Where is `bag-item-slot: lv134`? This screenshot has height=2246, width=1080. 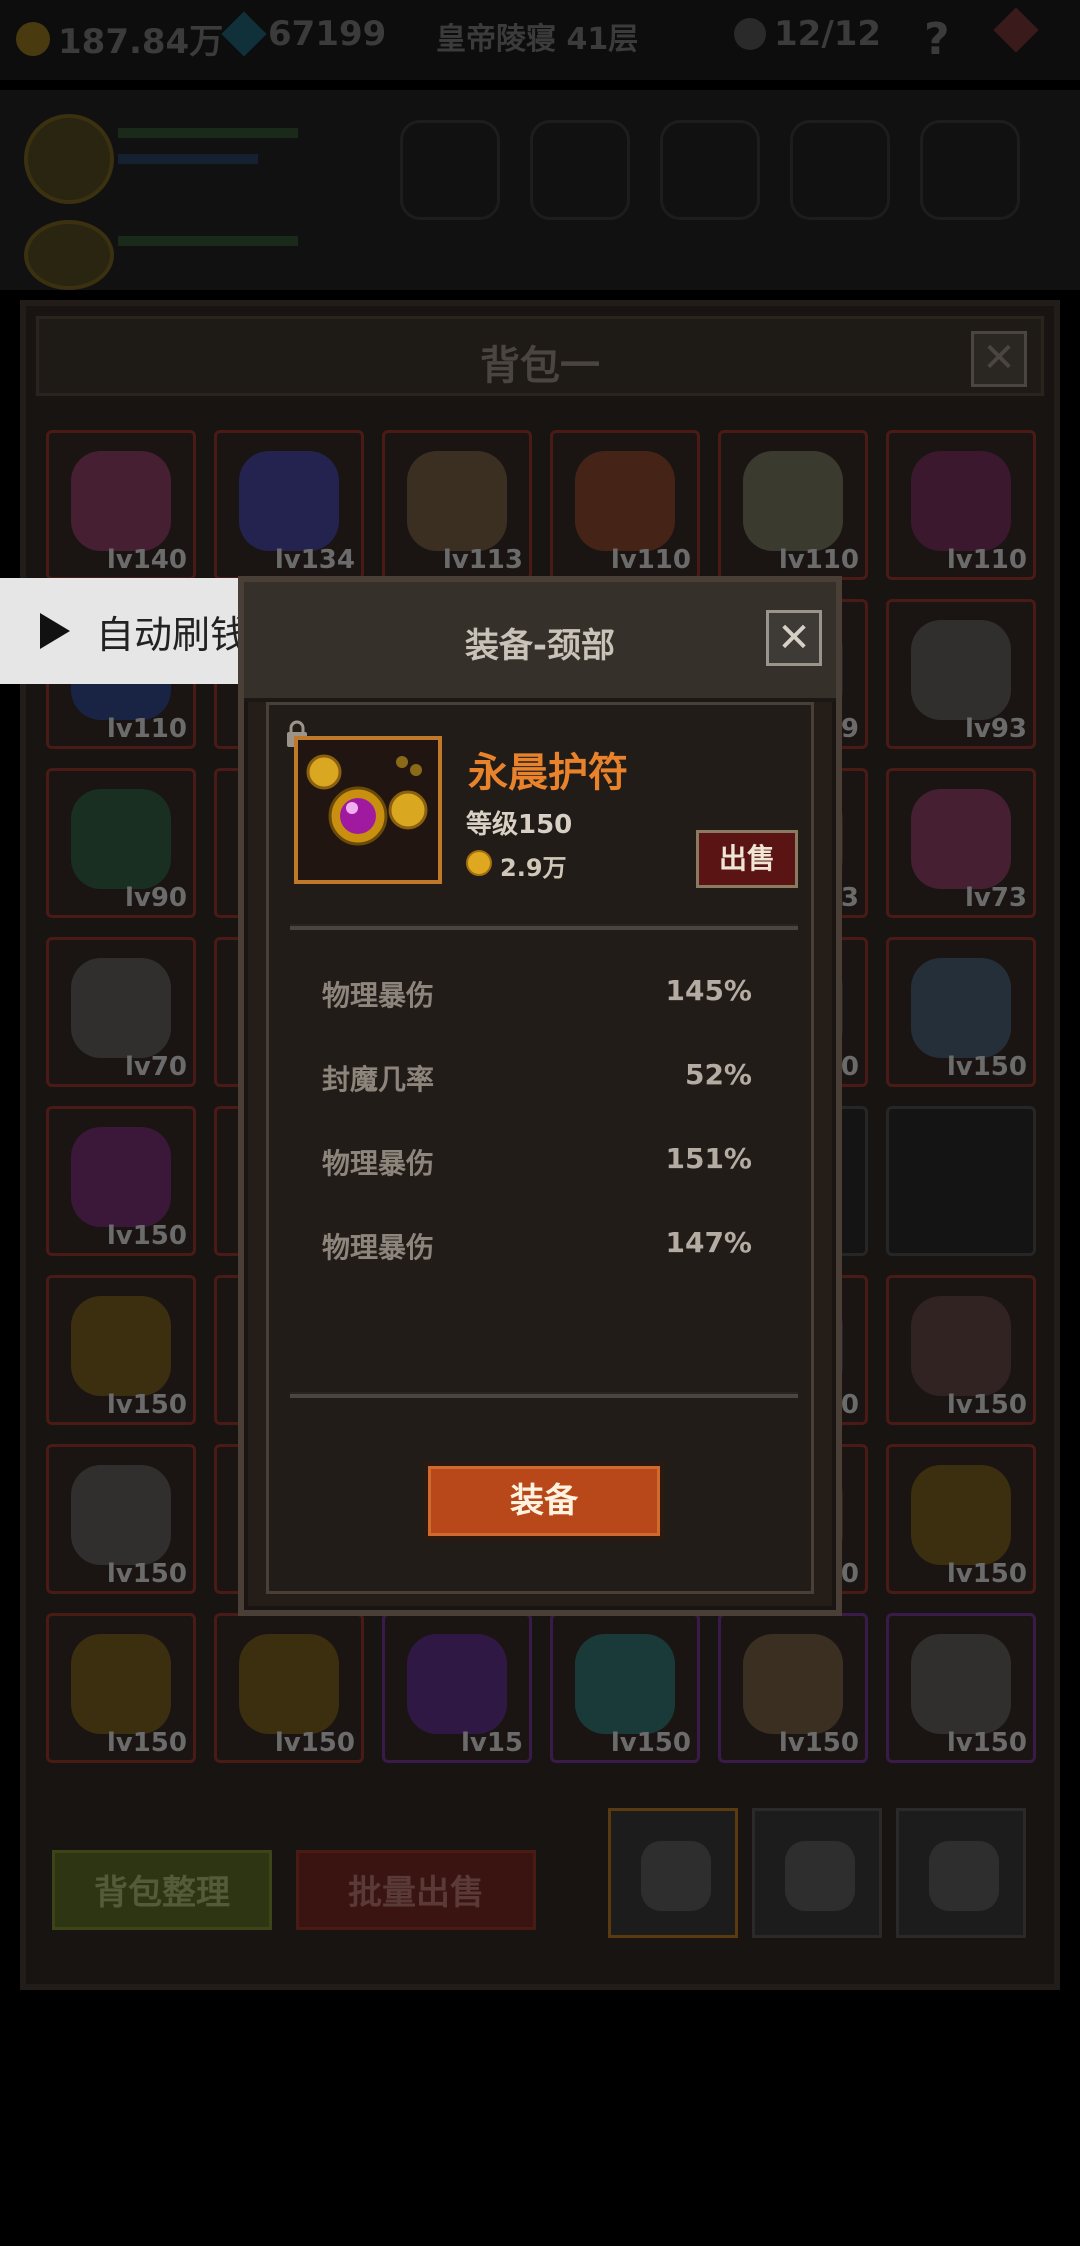
bag-item-slot: lv134 is located at coordinates (289, 505).